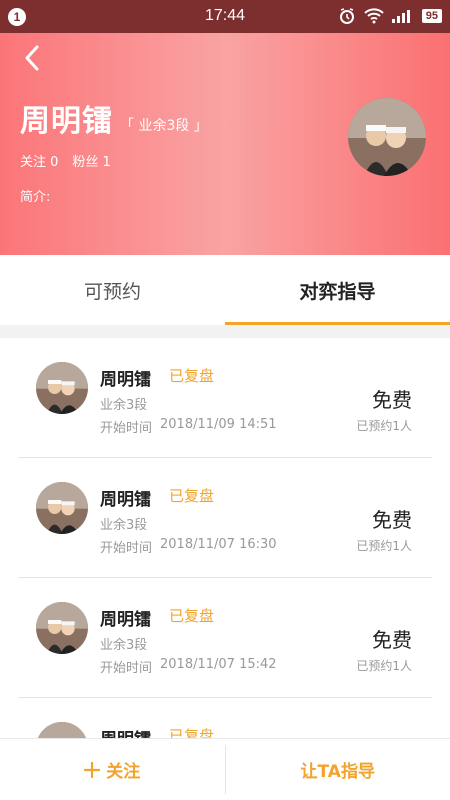 This screenshot has width=450, height=800. Describe the element at coordinates (225, 16) in the screenshot. I see `status-bar: 1 17:44 95` at that location.